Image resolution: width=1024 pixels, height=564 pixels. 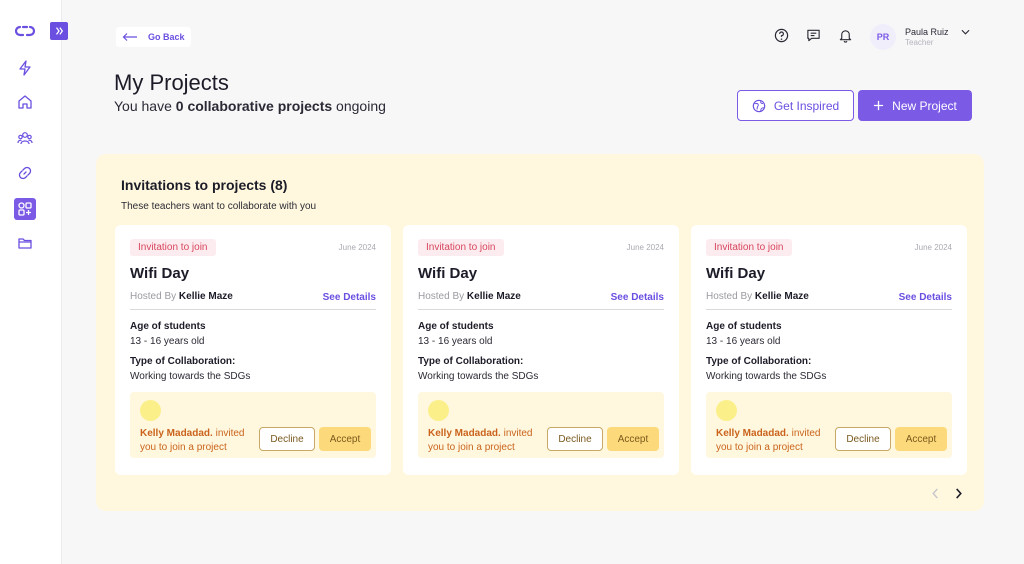 I want to click on sidebar-item-projects, so click(x=25, y=209).